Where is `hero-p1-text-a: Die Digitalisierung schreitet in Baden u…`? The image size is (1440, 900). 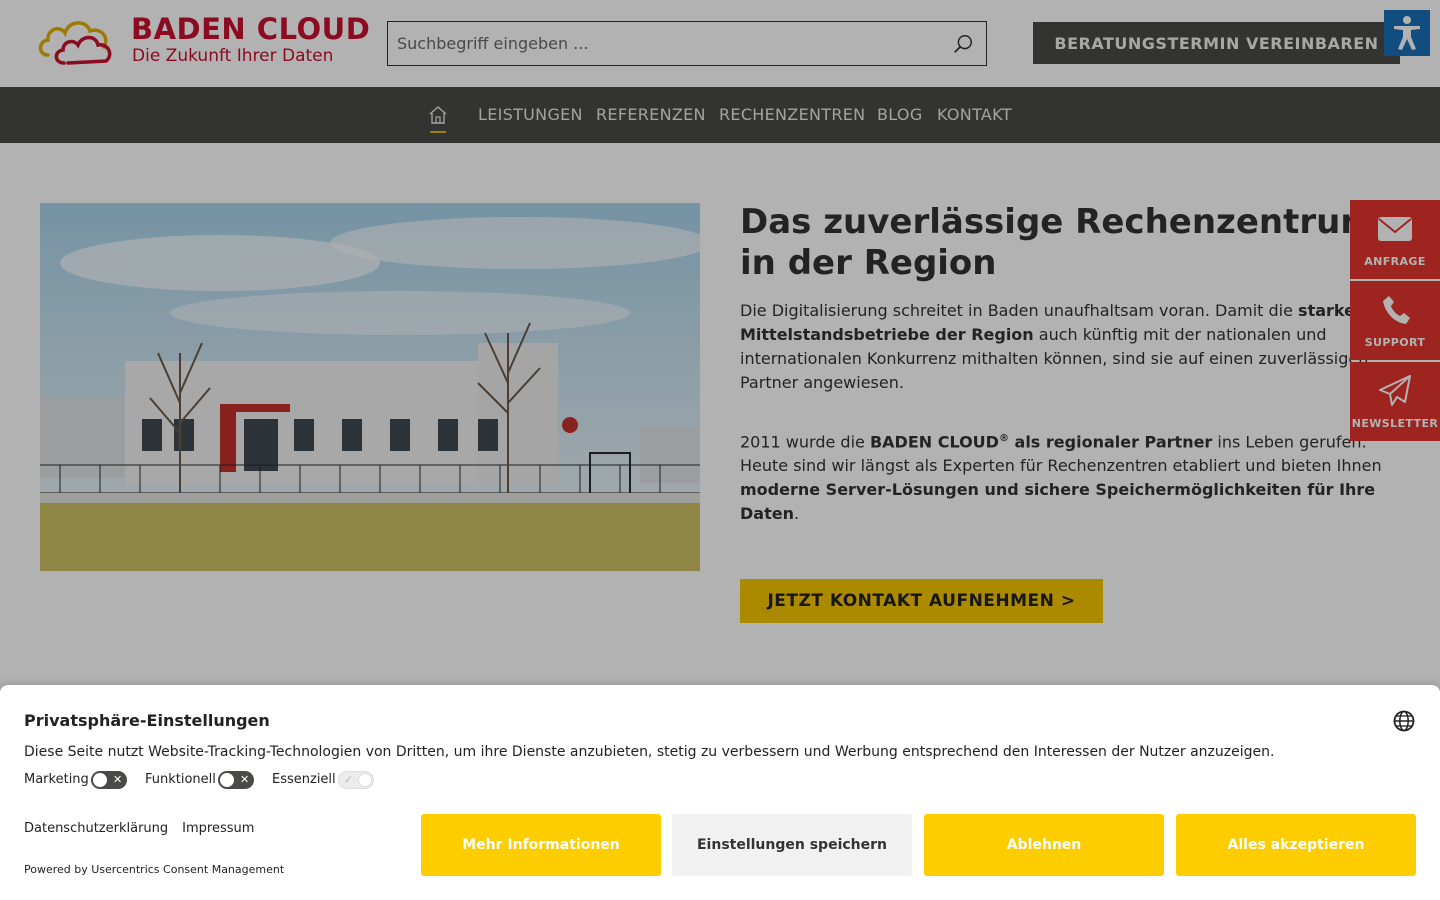 hero-p1-text-a: Die Digitalisierung schreitet in Baden u… is located at coordinates (1019, 310).